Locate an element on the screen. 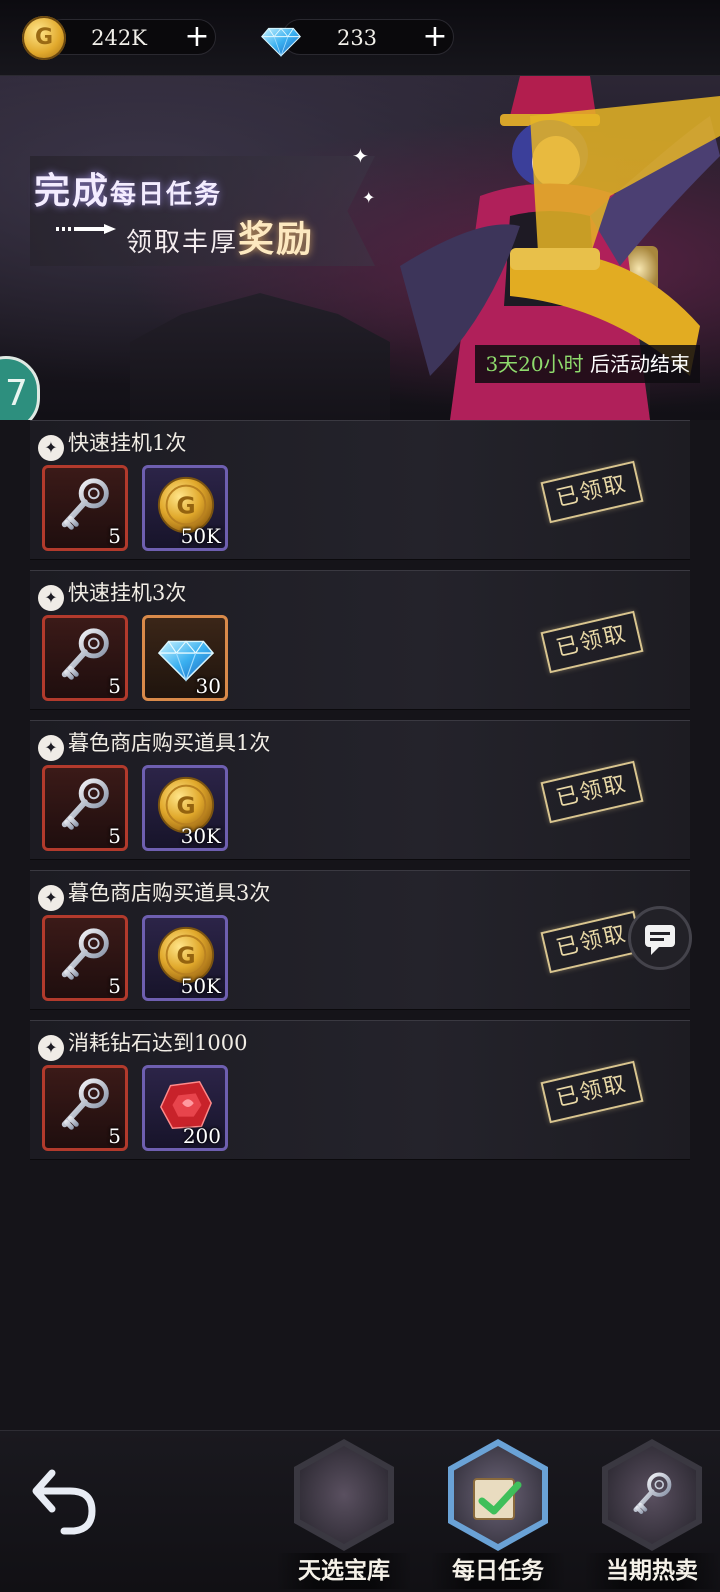 This screenshot has height=1592, width=720. key-icon is located at coordinates (653, 1494).